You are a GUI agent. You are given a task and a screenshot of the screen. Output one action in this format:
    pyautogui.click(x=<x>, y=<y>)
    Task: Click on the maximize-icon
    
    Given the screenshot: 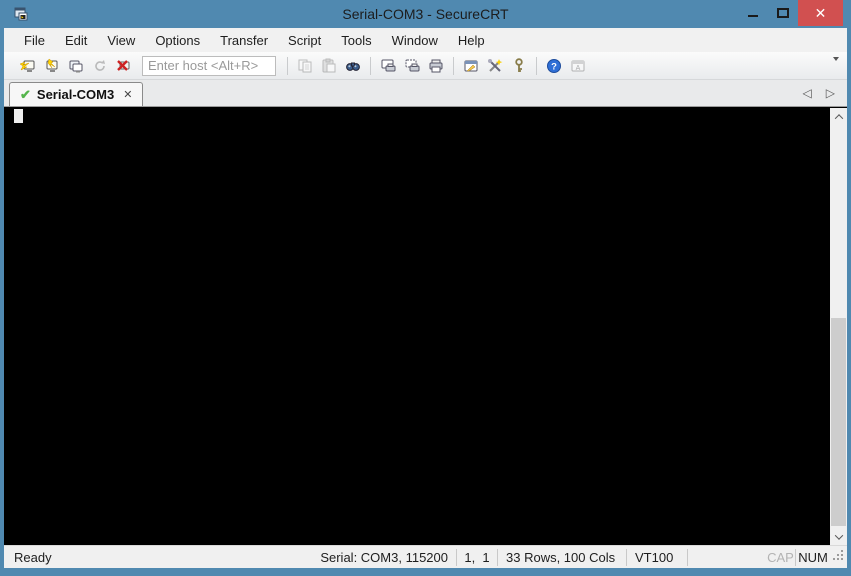 What is the action you would take?
    pyautogui.click(x=783, y=13)
    